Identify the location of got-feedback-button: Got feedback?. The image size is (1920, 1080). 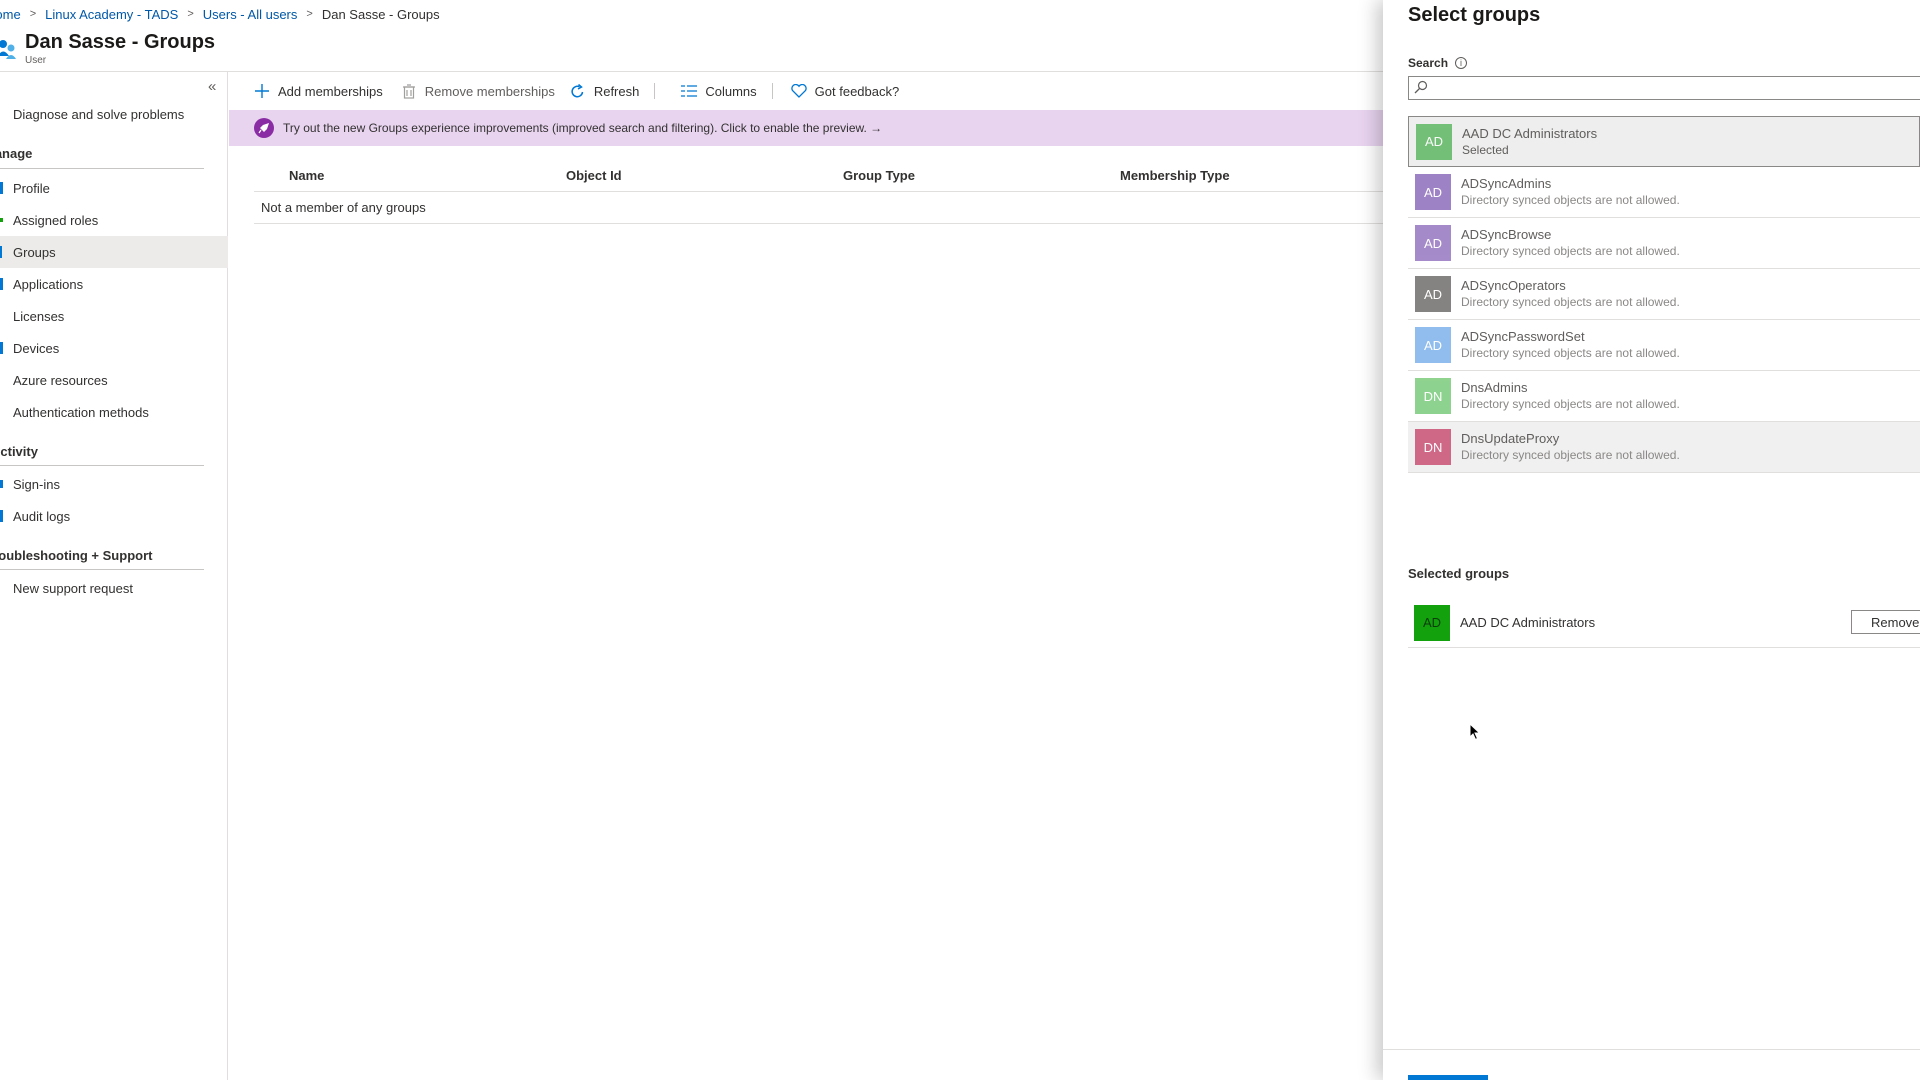
(832, 91).